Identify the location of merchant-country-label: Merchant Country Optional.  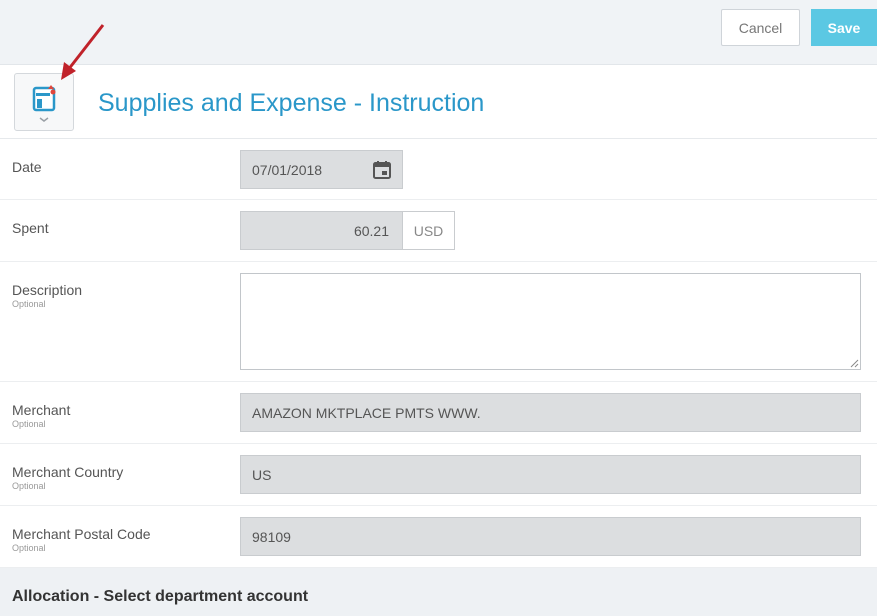
(67, 477).